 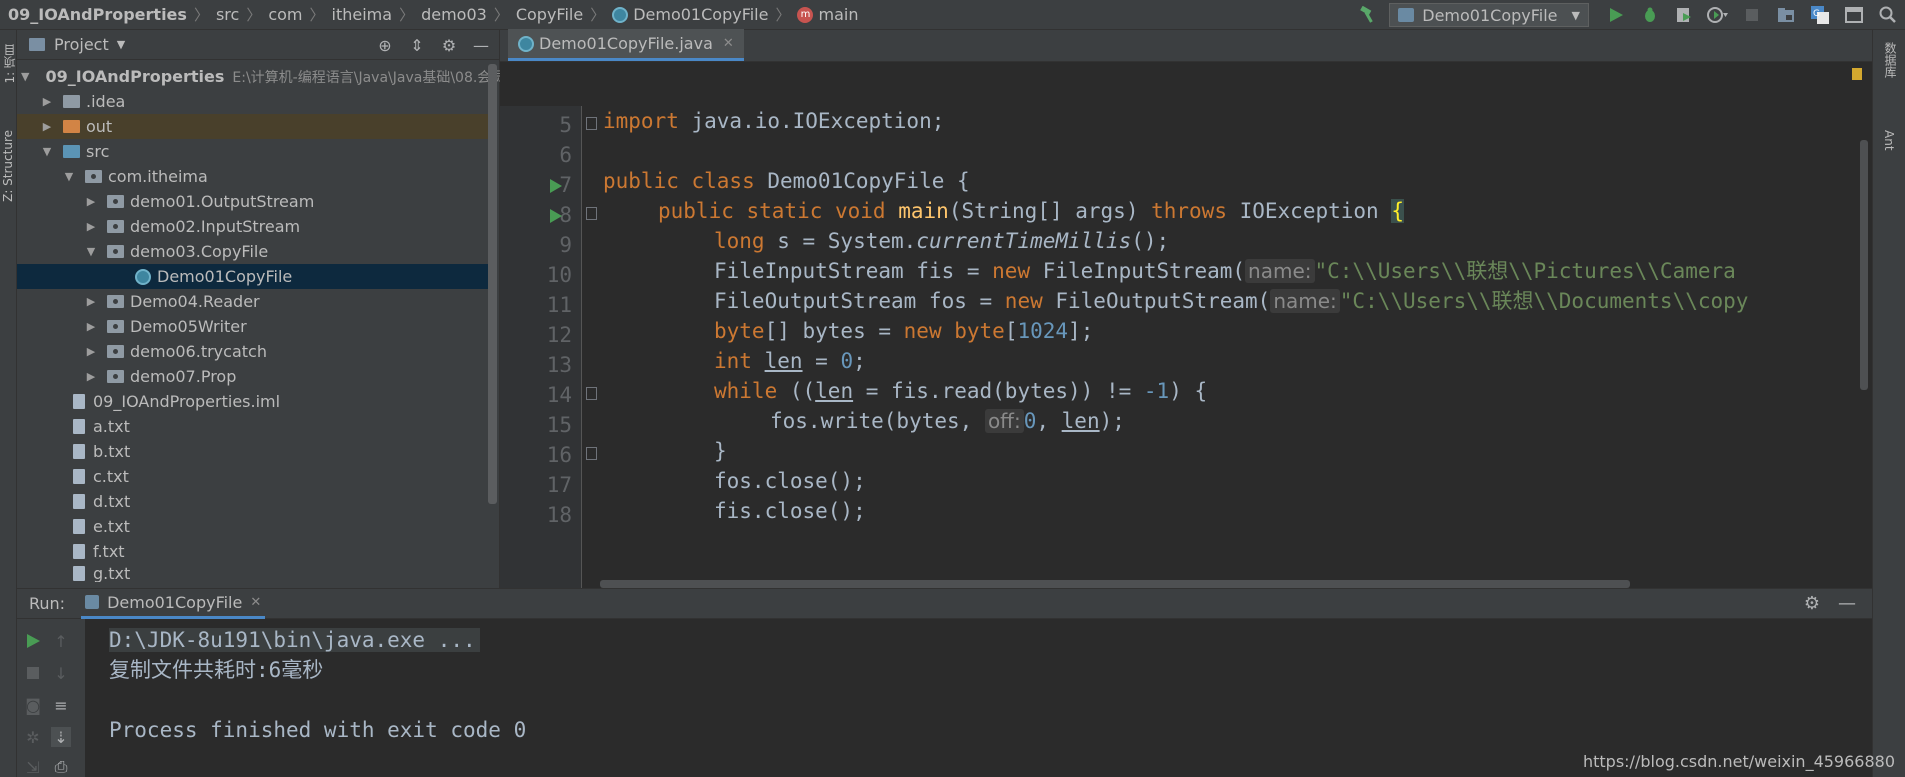 What do you see at coordinates (1368, 15) in the screenshot?
I see `build-hammer-icon` at bounding box center [1368, 15].